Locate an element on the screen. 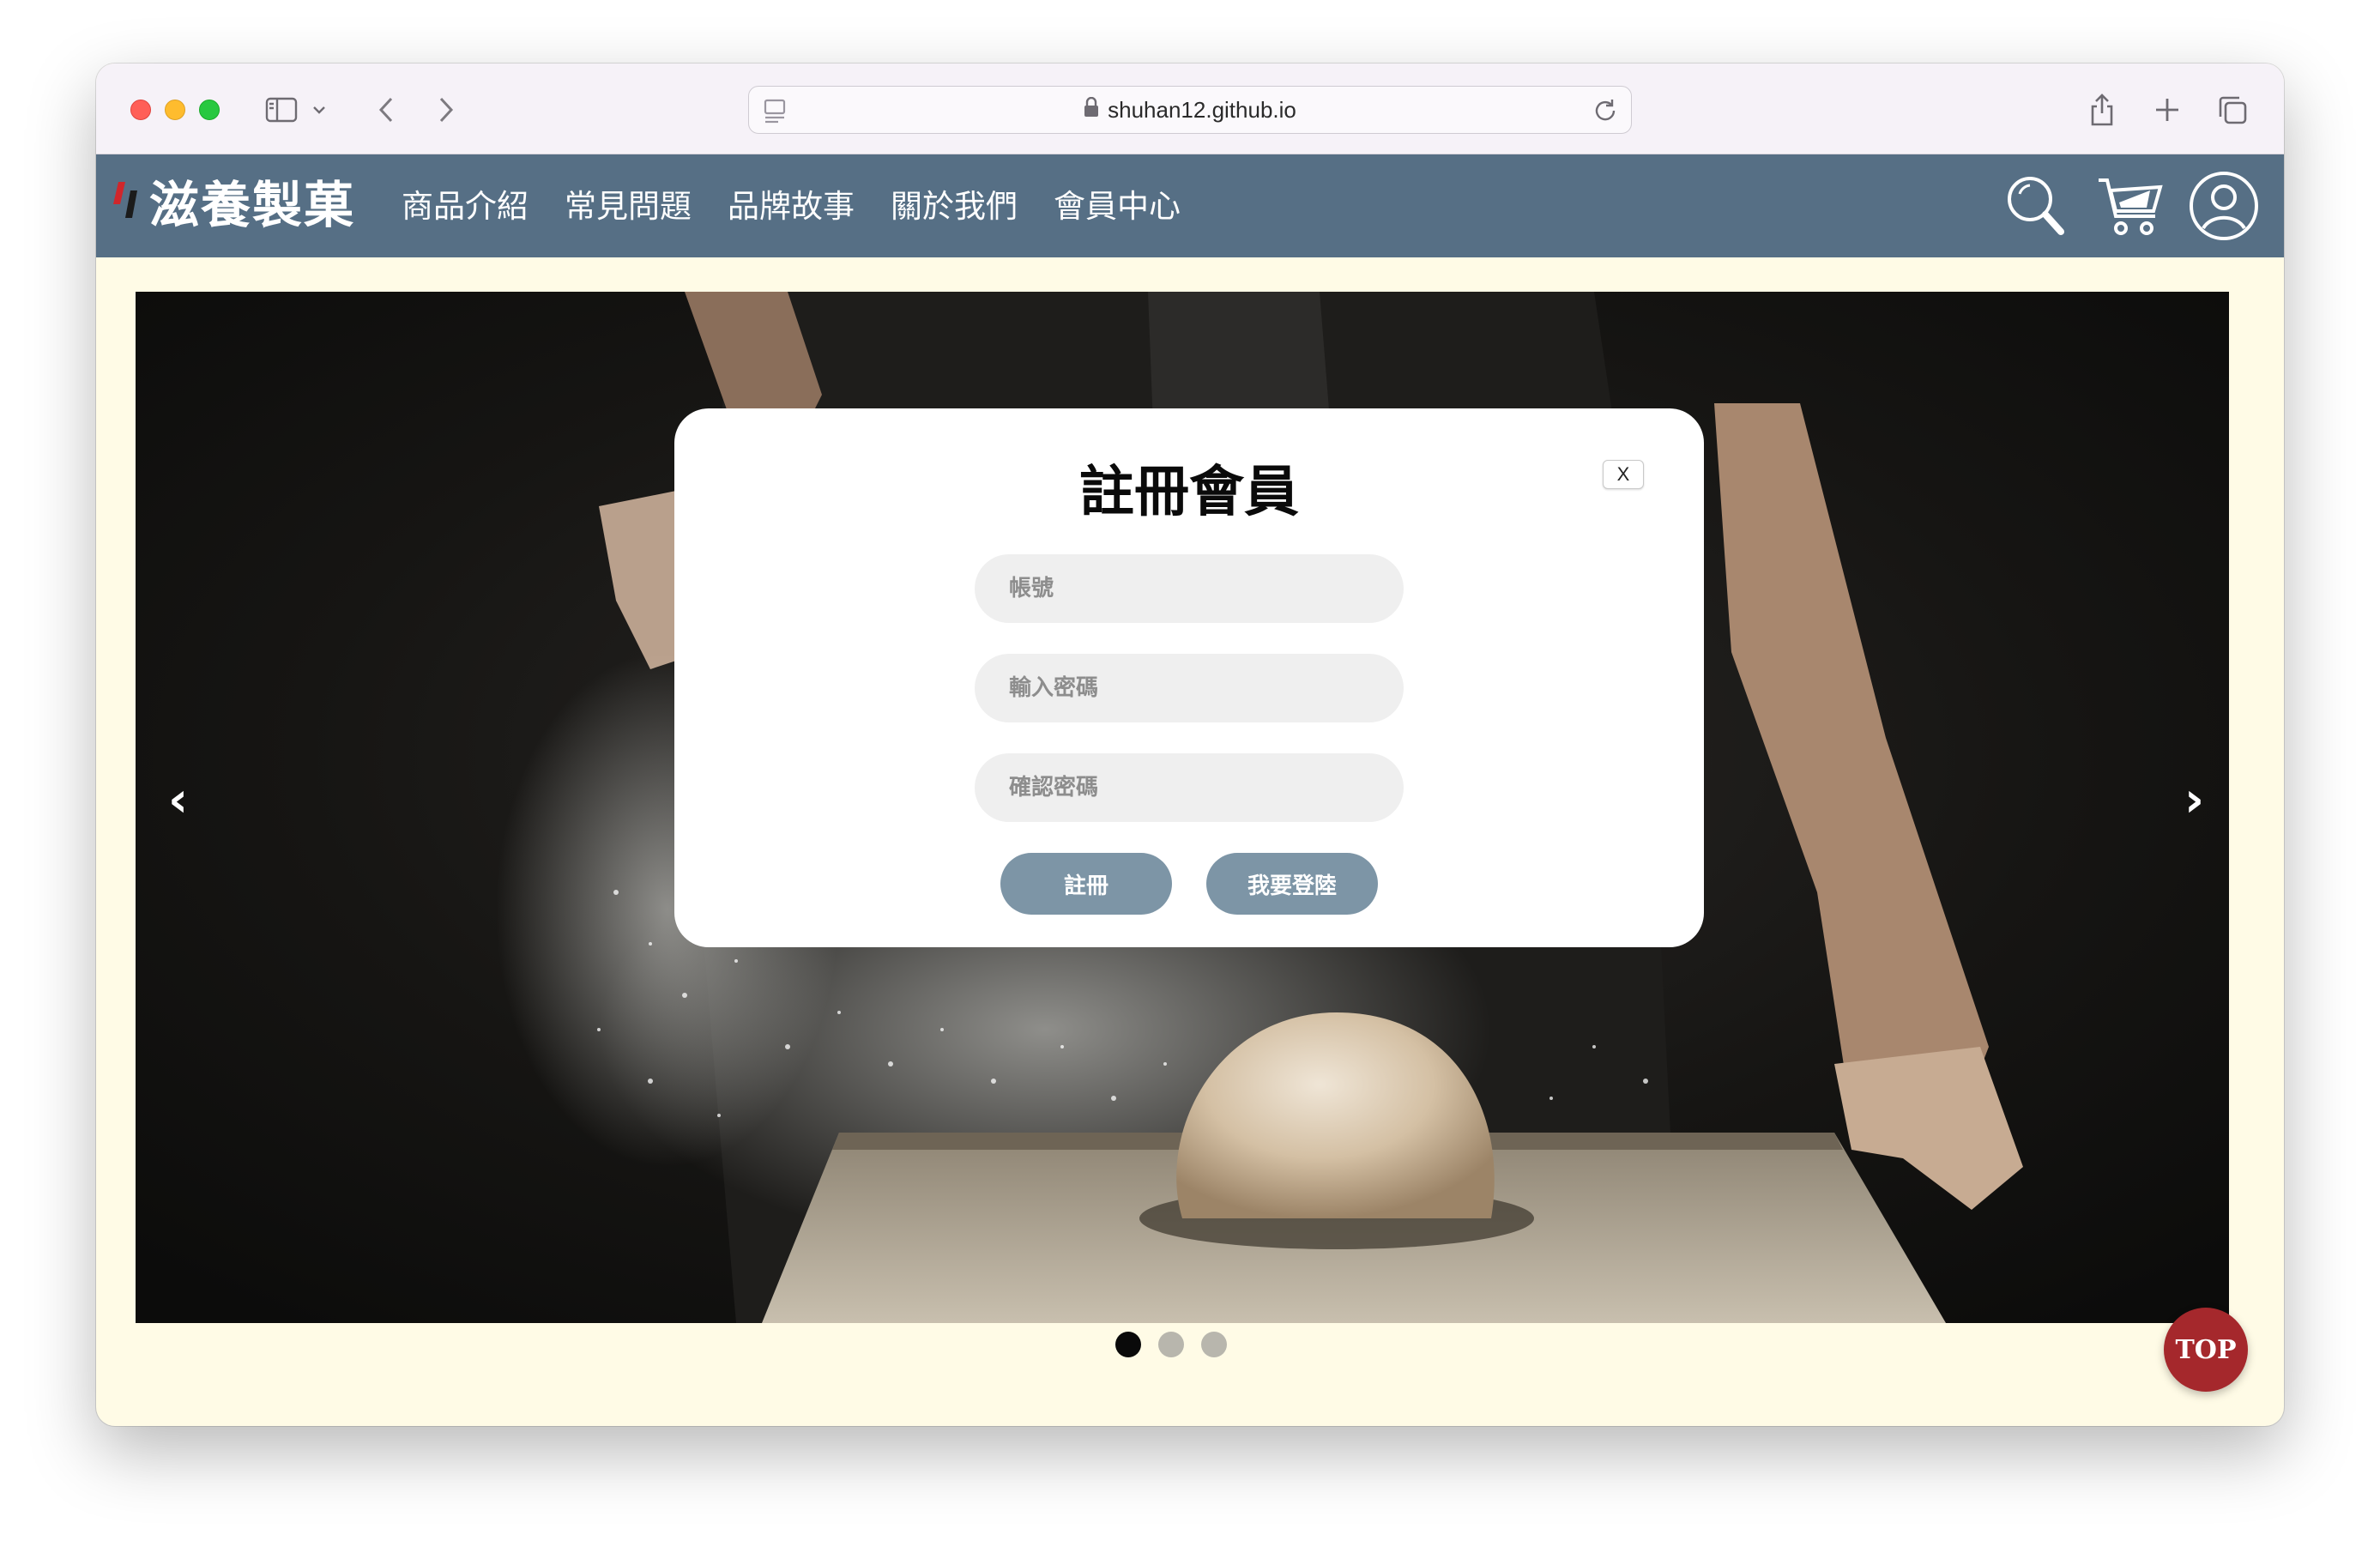 The height and width of the screenshot is (1553, 2380). page-icon is located at coordinates (775, 111).